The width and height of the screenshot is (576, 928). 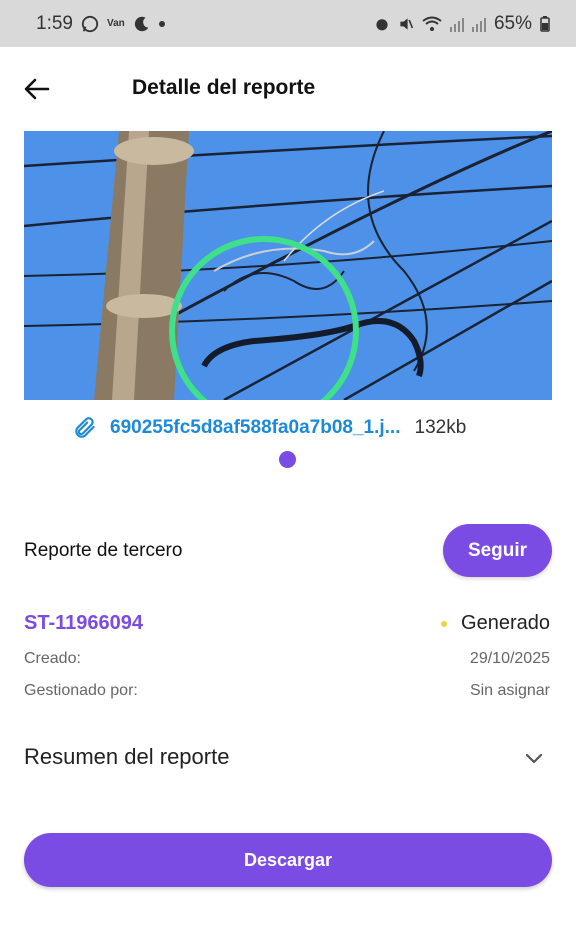 What do you see at coordinates (161, 23) in the screenshot?
I see `notification-dot-icon` at bounding box center [161, 23].